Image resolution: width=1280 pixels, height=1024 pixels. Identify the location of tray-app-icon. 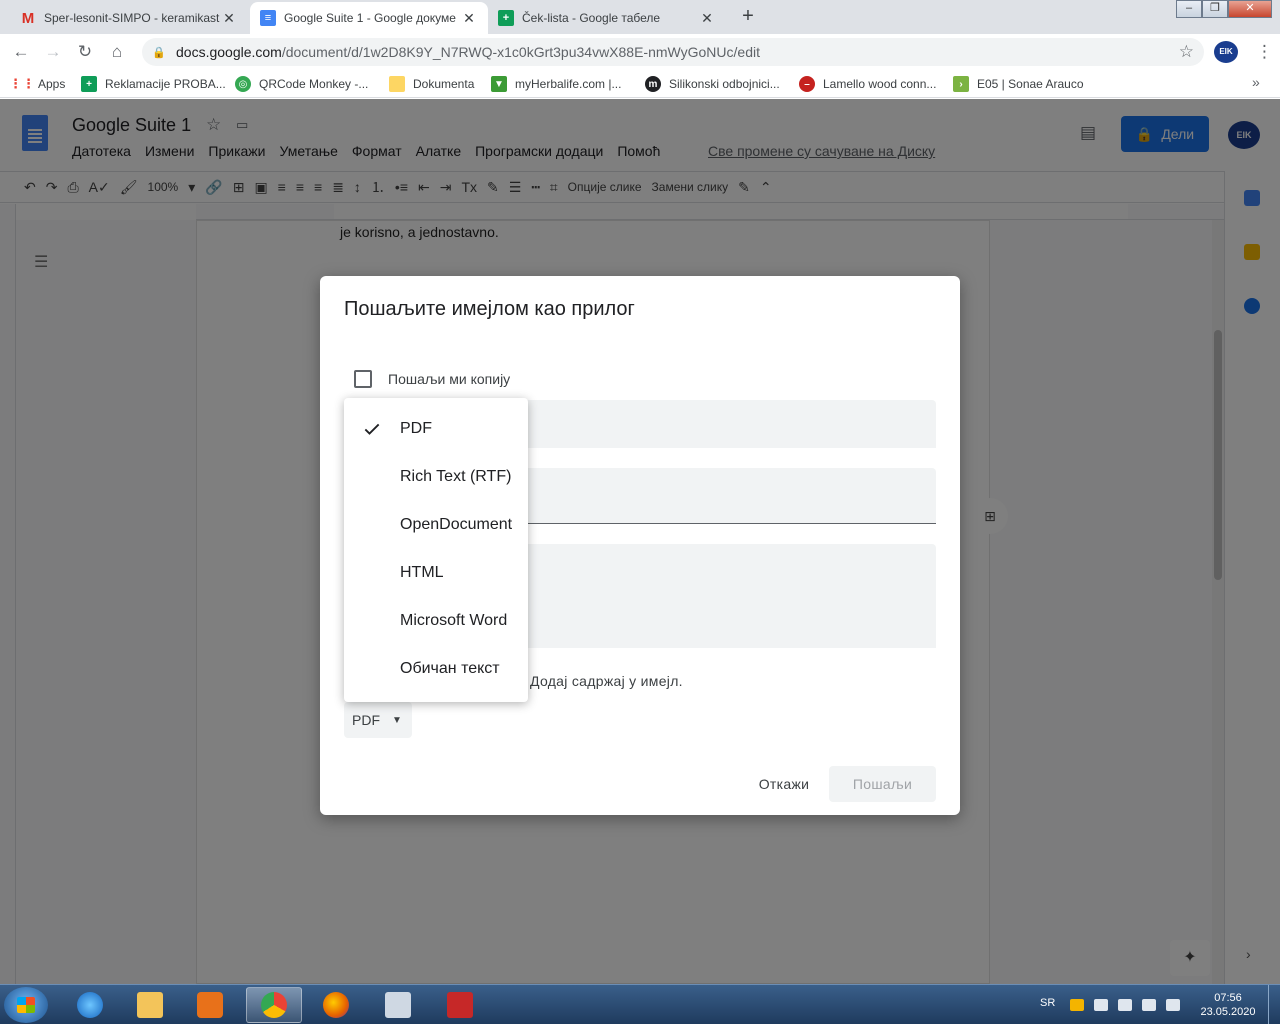
(1077, 1005).